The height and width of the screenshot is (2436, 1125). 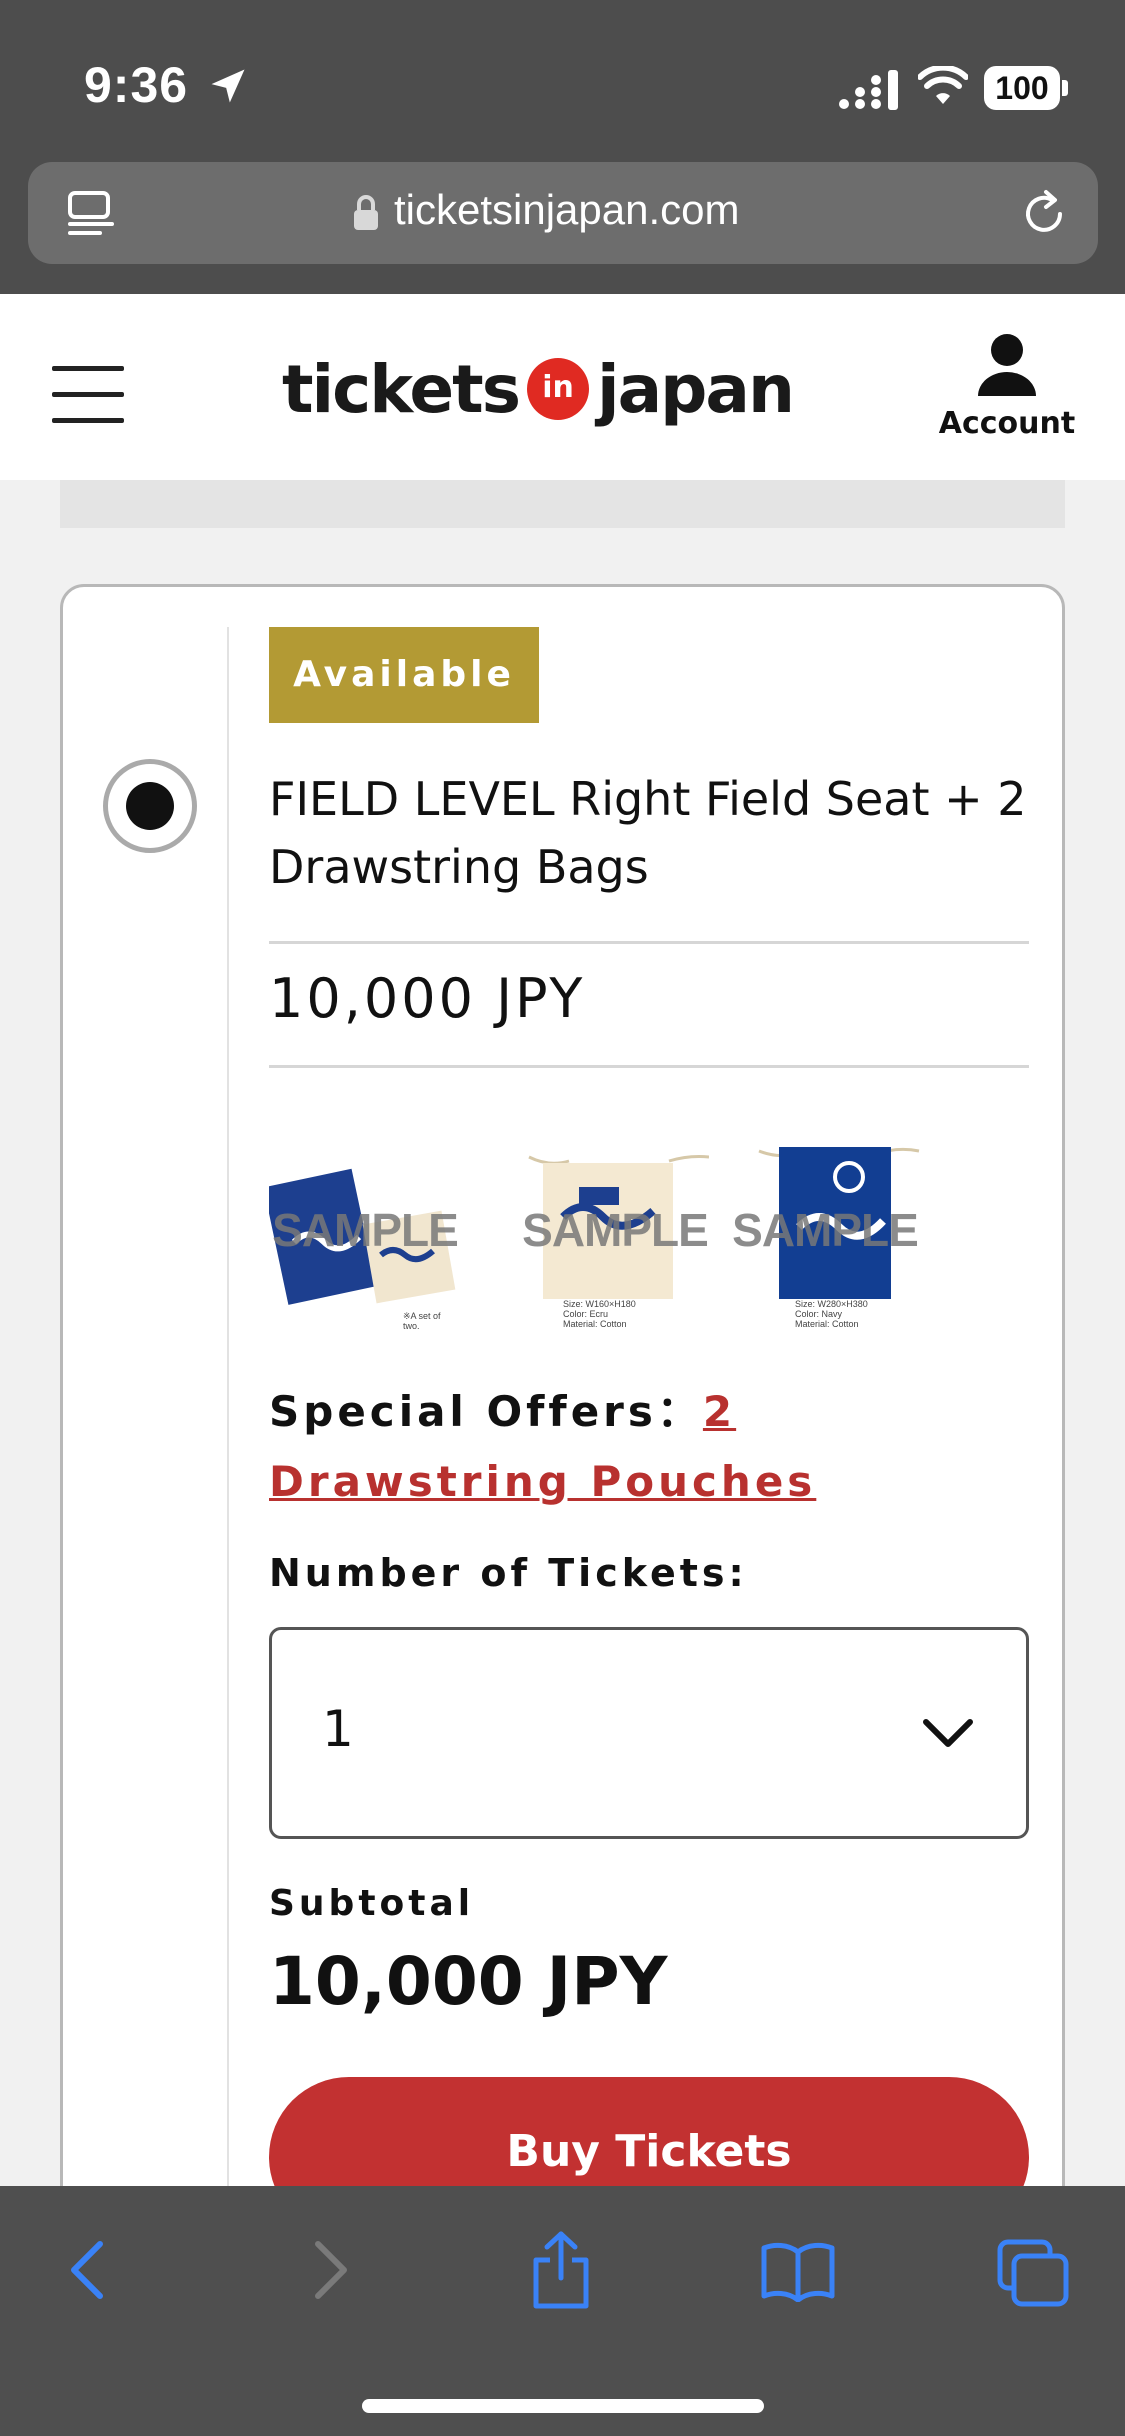 What do you see at coordinates (1007, 365) in the screenshot?
I see `user-icon` at bounding box center [1007, 365].